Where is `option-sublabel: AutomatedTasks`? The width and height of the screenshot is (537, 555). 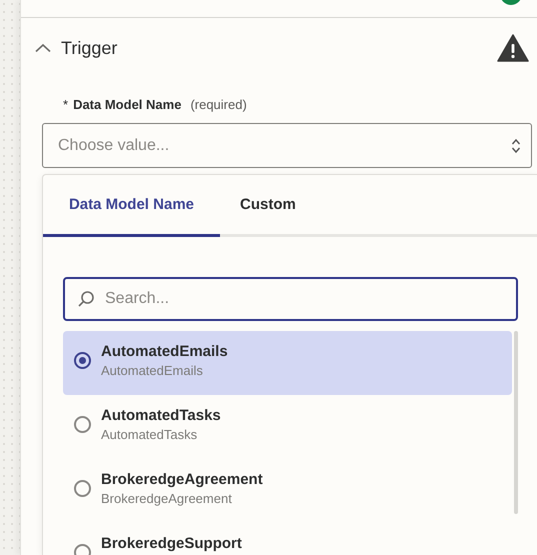
option-sublabel: AutomatedTasks is located at coordinates (149, 434).